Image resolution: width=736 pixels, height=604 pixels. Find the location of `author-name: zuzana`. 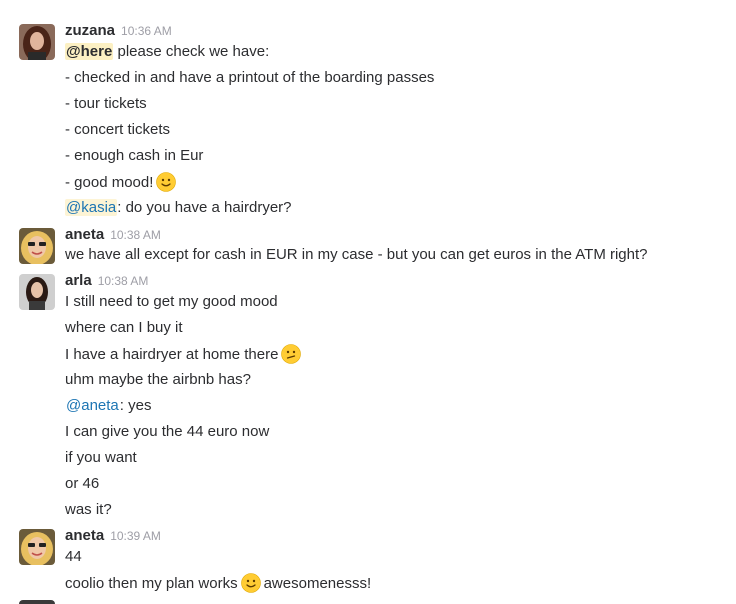

author-name: zuzana is located at coordinates (90, 30).